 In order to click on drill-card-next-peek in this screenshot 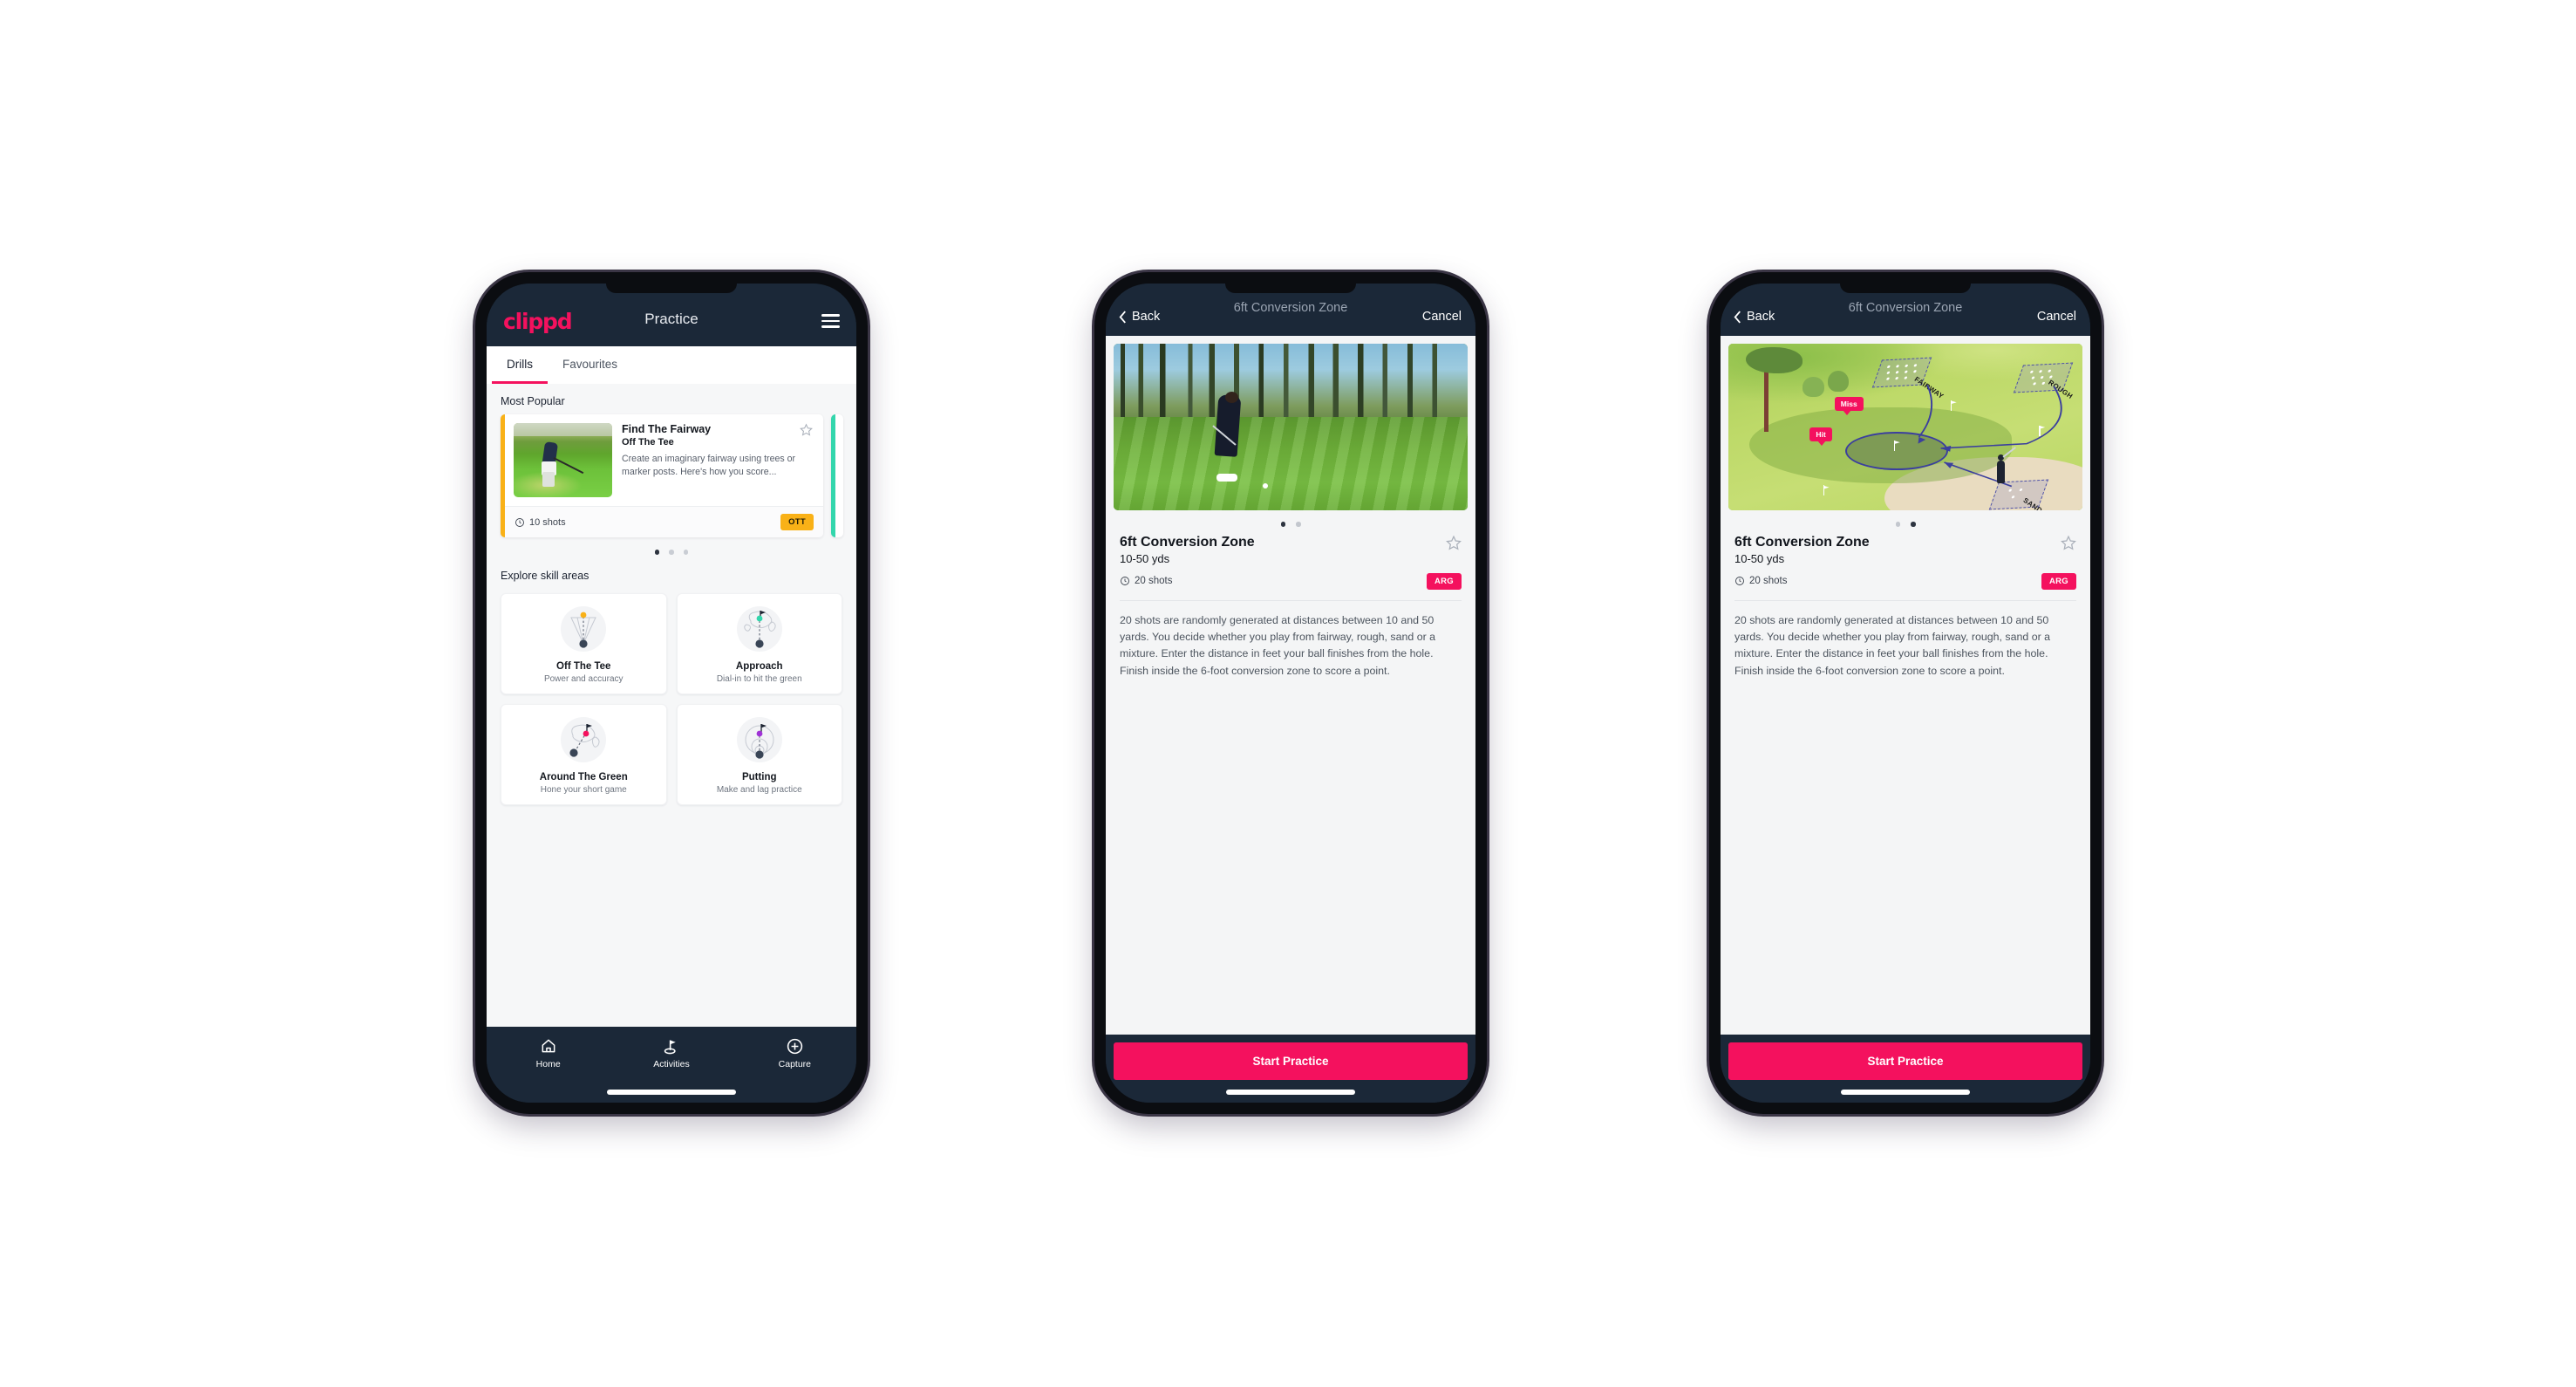, I will do `click(837, 475)`.